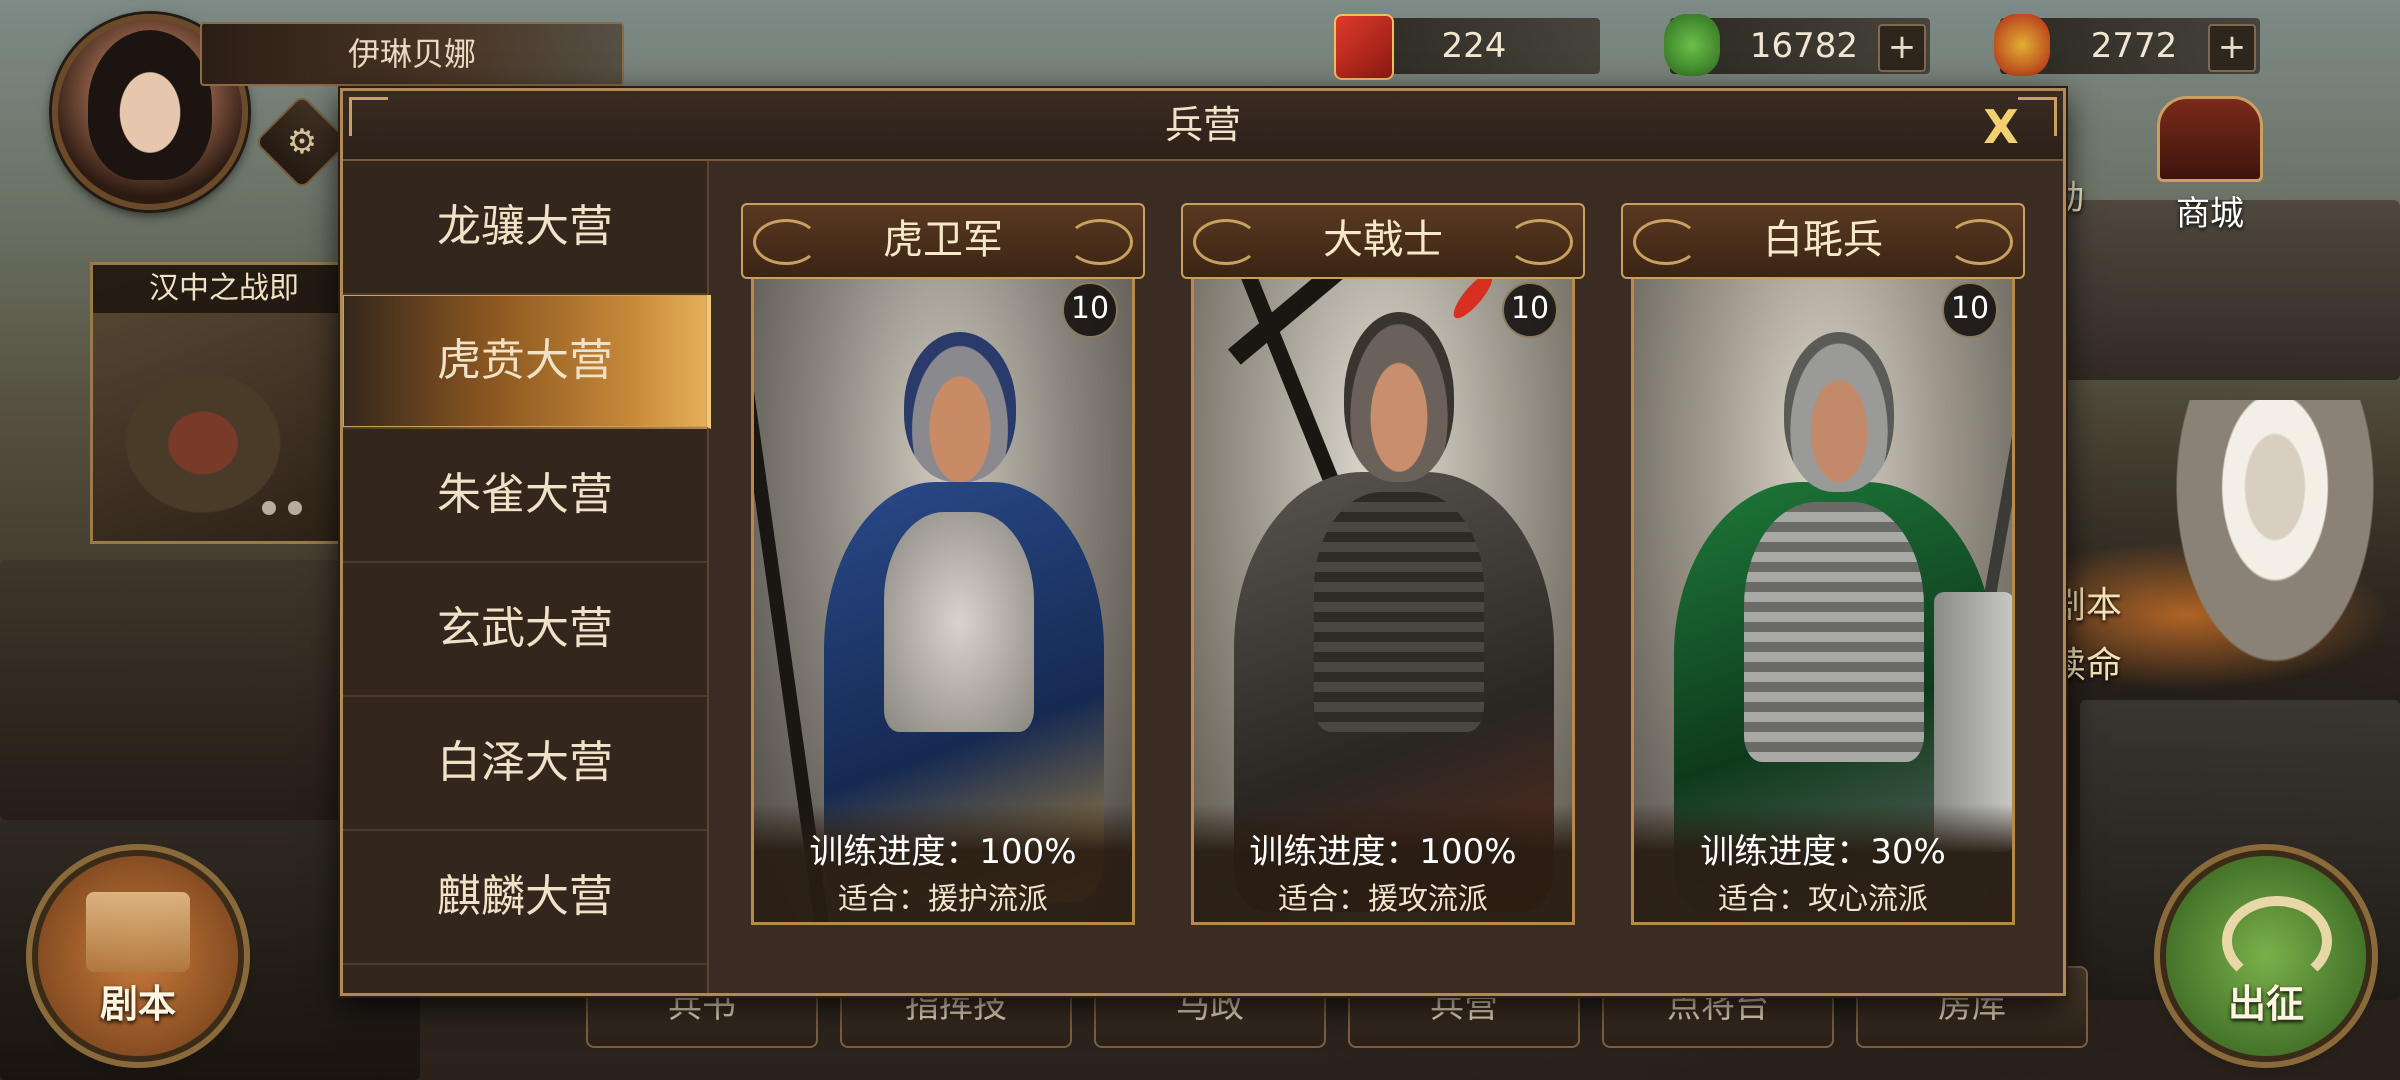 The image size is (2400, 1080). I want to click on troop-card: 10 训练进度：100% 适合：援护流派 虎卫军, so click(943, 564).